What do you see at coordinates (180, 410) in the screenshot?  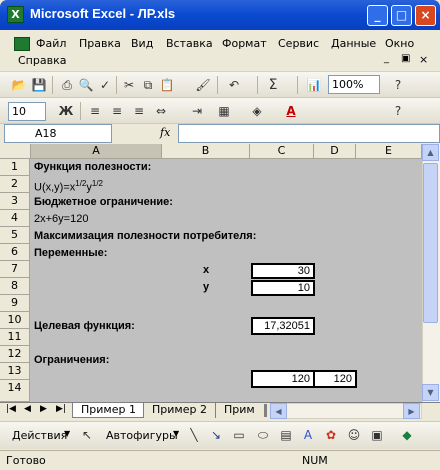 I see `sheet-tab-2: Пример 2` at bounding box center [180, 410].